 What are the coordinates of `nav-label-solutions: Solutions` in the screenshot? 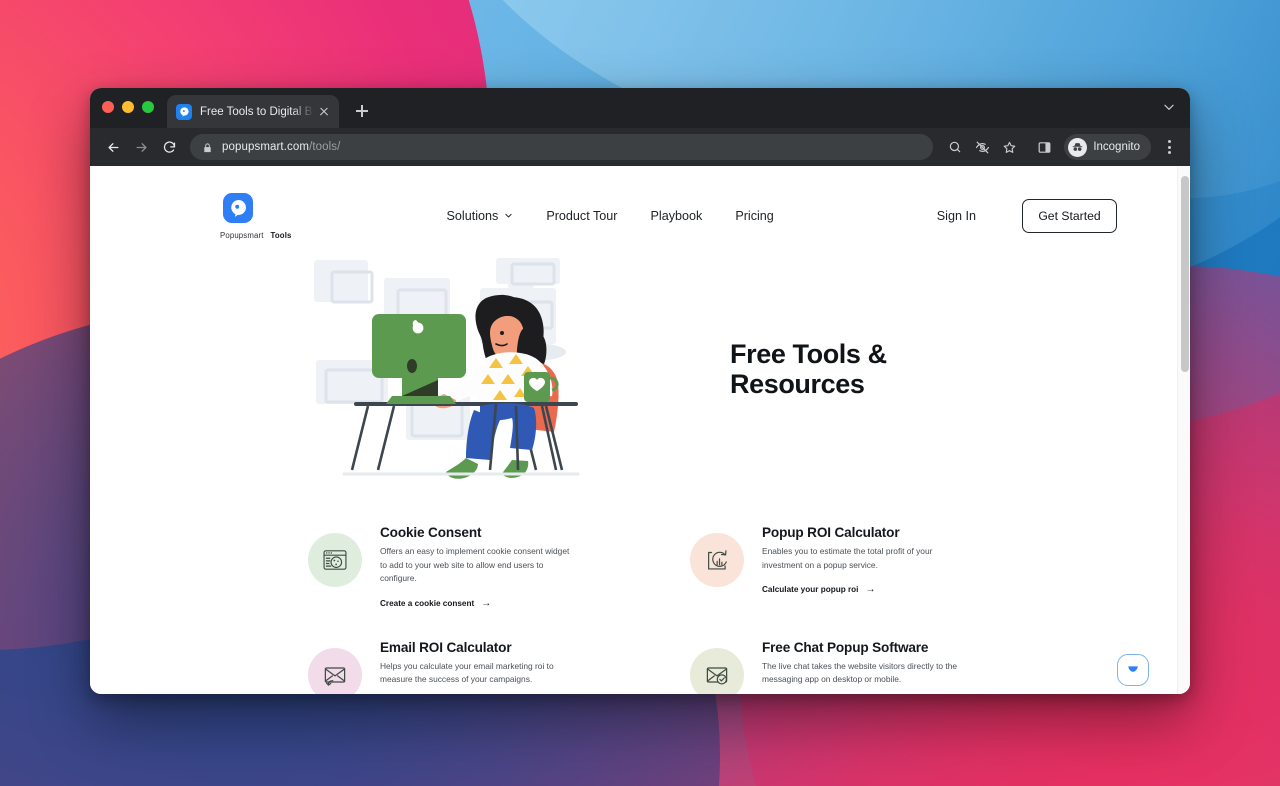 It's located at (472, 216).